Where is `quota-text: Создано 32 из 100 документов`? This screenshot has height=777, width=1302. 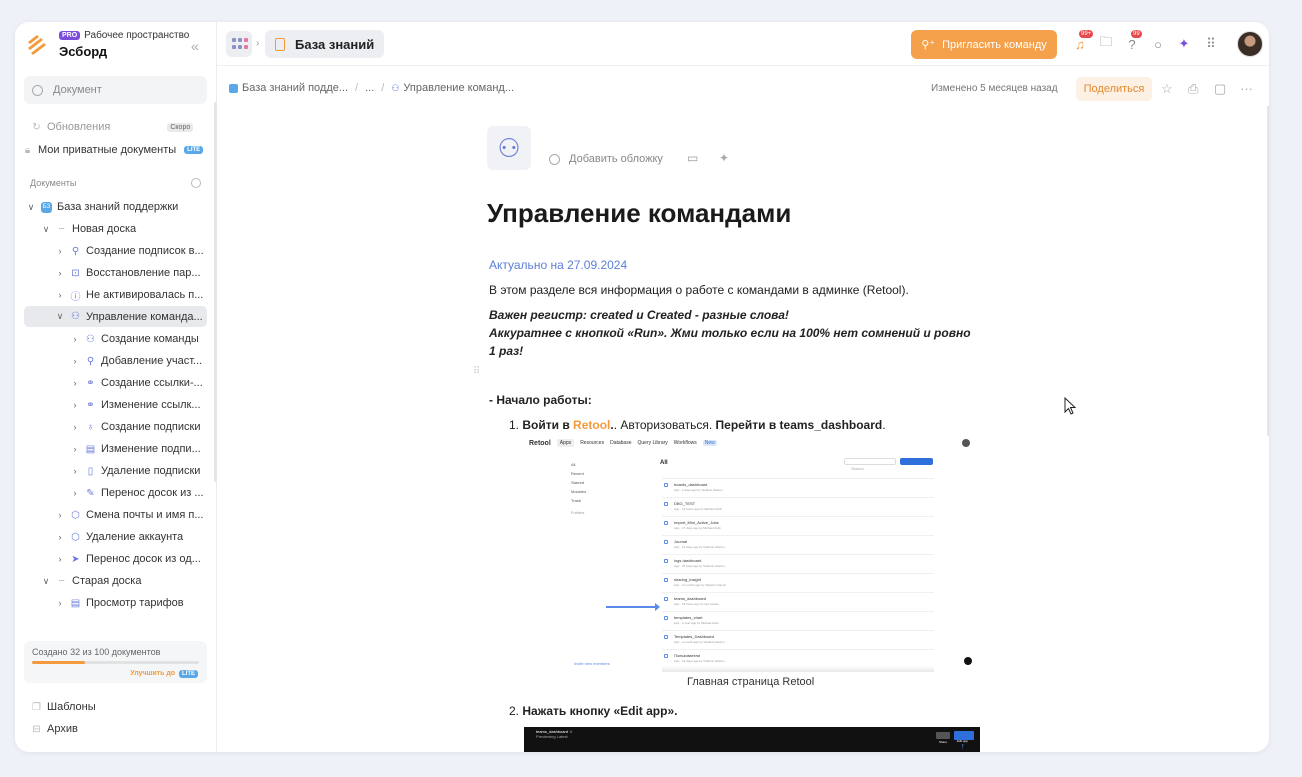 quota-text: Создано 32 из 100 документов is located at coordinates (96, 652).